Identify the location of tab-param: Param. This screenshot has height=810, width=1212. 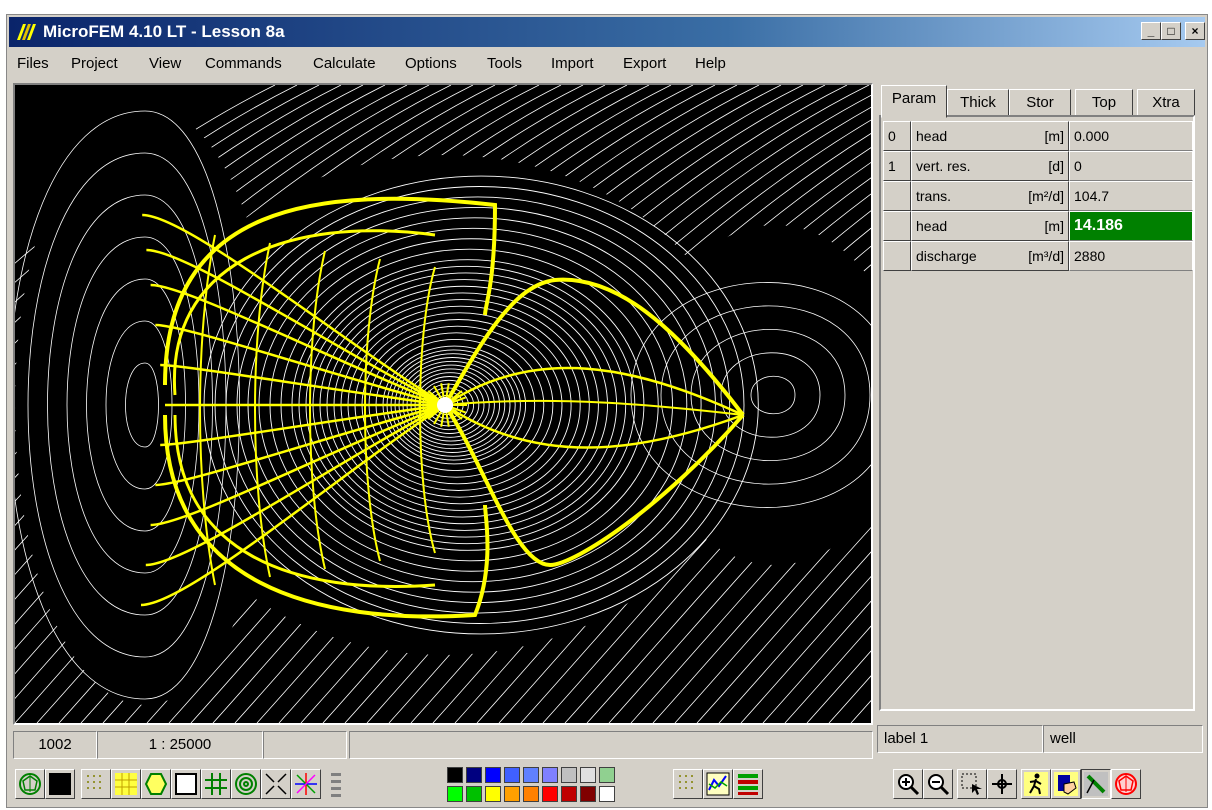
(914, 101).